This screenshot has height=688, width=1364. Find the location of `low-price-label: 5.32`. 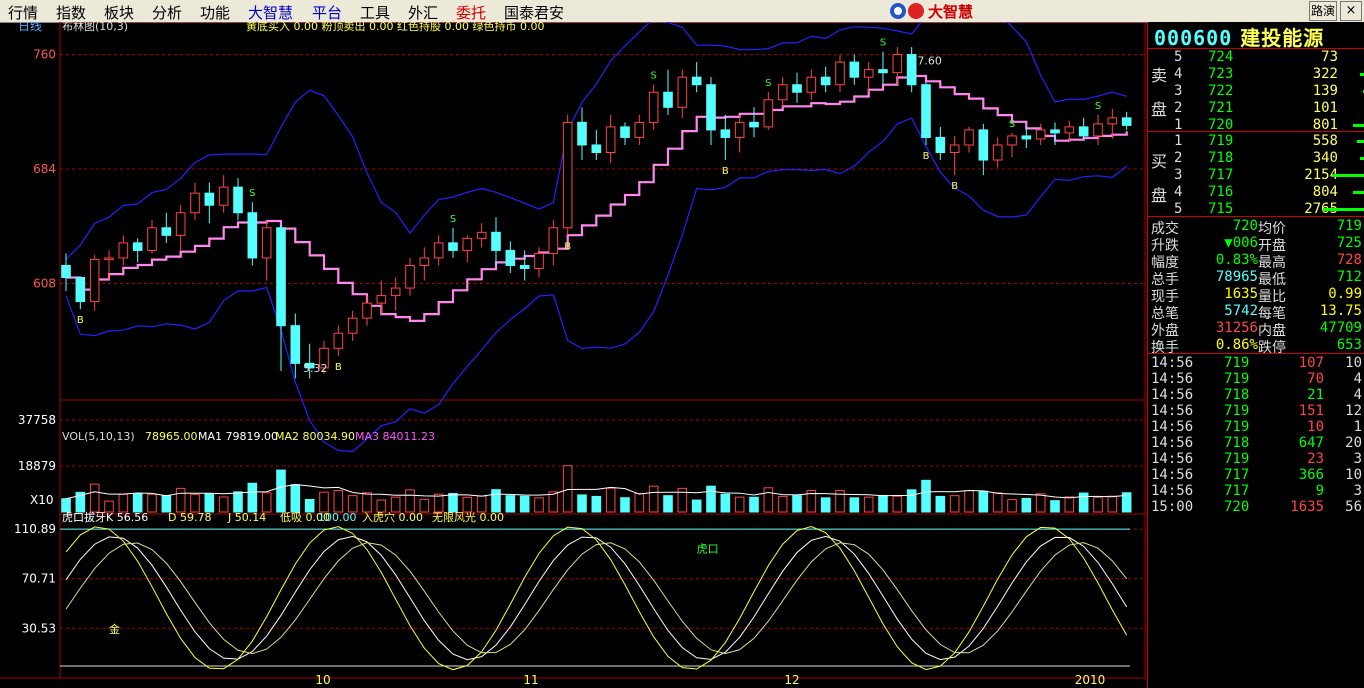

low-price-label: 5.32 is located at coordinates (315, 368).